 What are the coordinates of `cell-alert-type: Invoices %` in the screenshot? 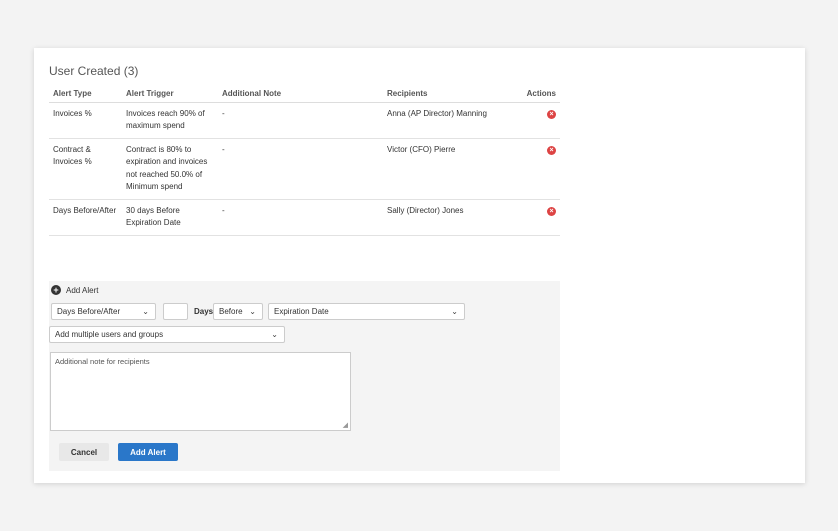 It's located at (85, 120).